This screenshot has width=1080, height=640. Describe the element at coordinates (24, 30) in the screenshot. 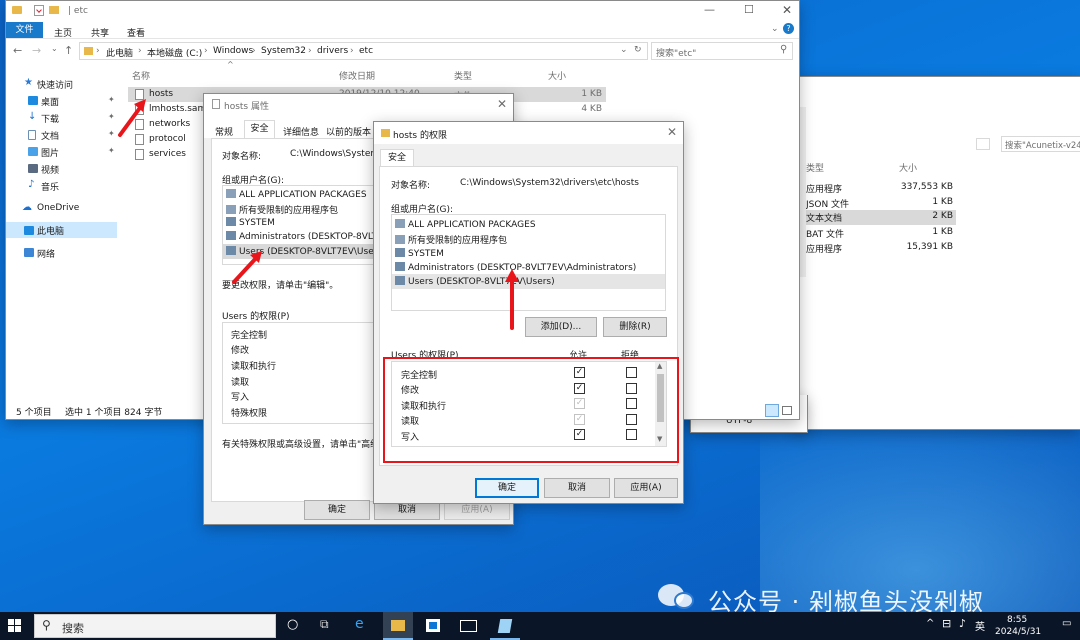

I see `tab-file: 文件` at that location.